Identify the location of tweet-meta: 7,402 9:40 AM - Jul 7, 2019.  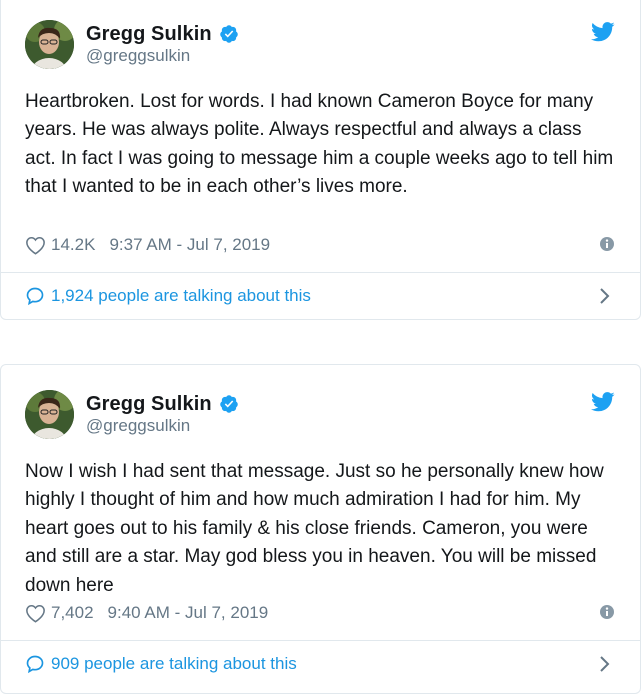
(320, 613).